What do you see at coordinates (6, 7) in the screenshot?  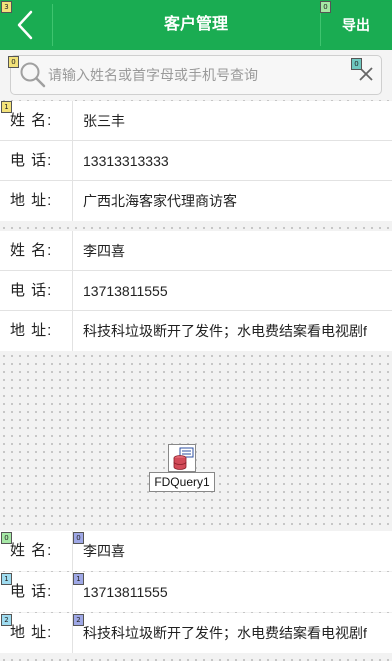 I see `designer-badge: 3` at bounding box center [6, 7].